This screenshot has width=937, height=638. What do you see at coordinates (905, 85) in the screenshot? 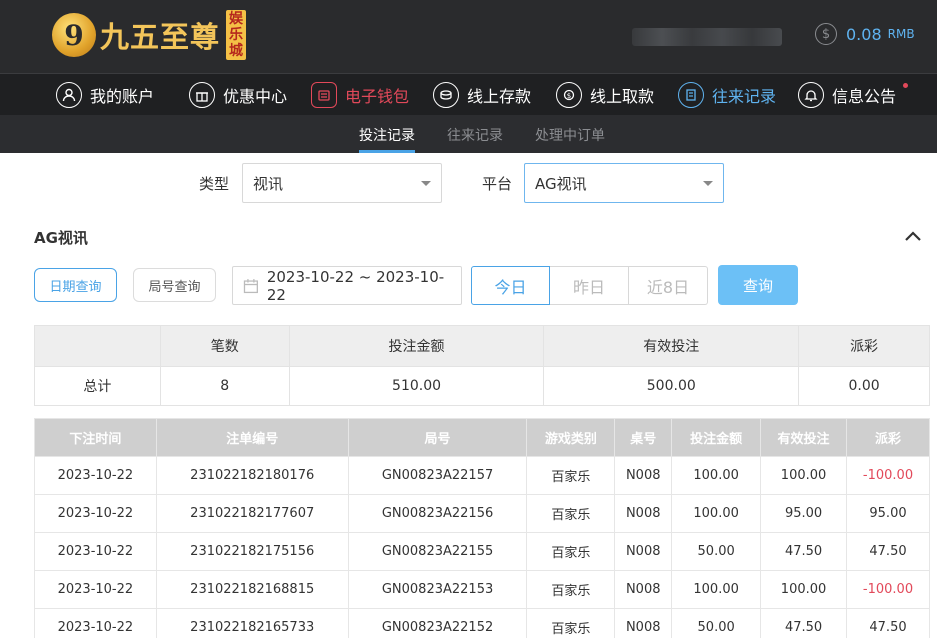
I see `notification-dot` at bounding box center [905, 85].